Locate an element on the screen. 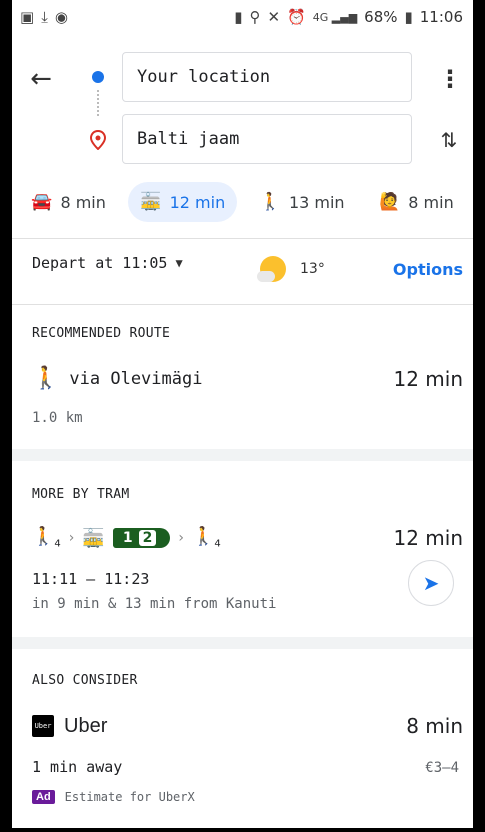 This screenshot has height=832, width=485. tram-line-badge: 1 2 is located at coordinates (141, 538).